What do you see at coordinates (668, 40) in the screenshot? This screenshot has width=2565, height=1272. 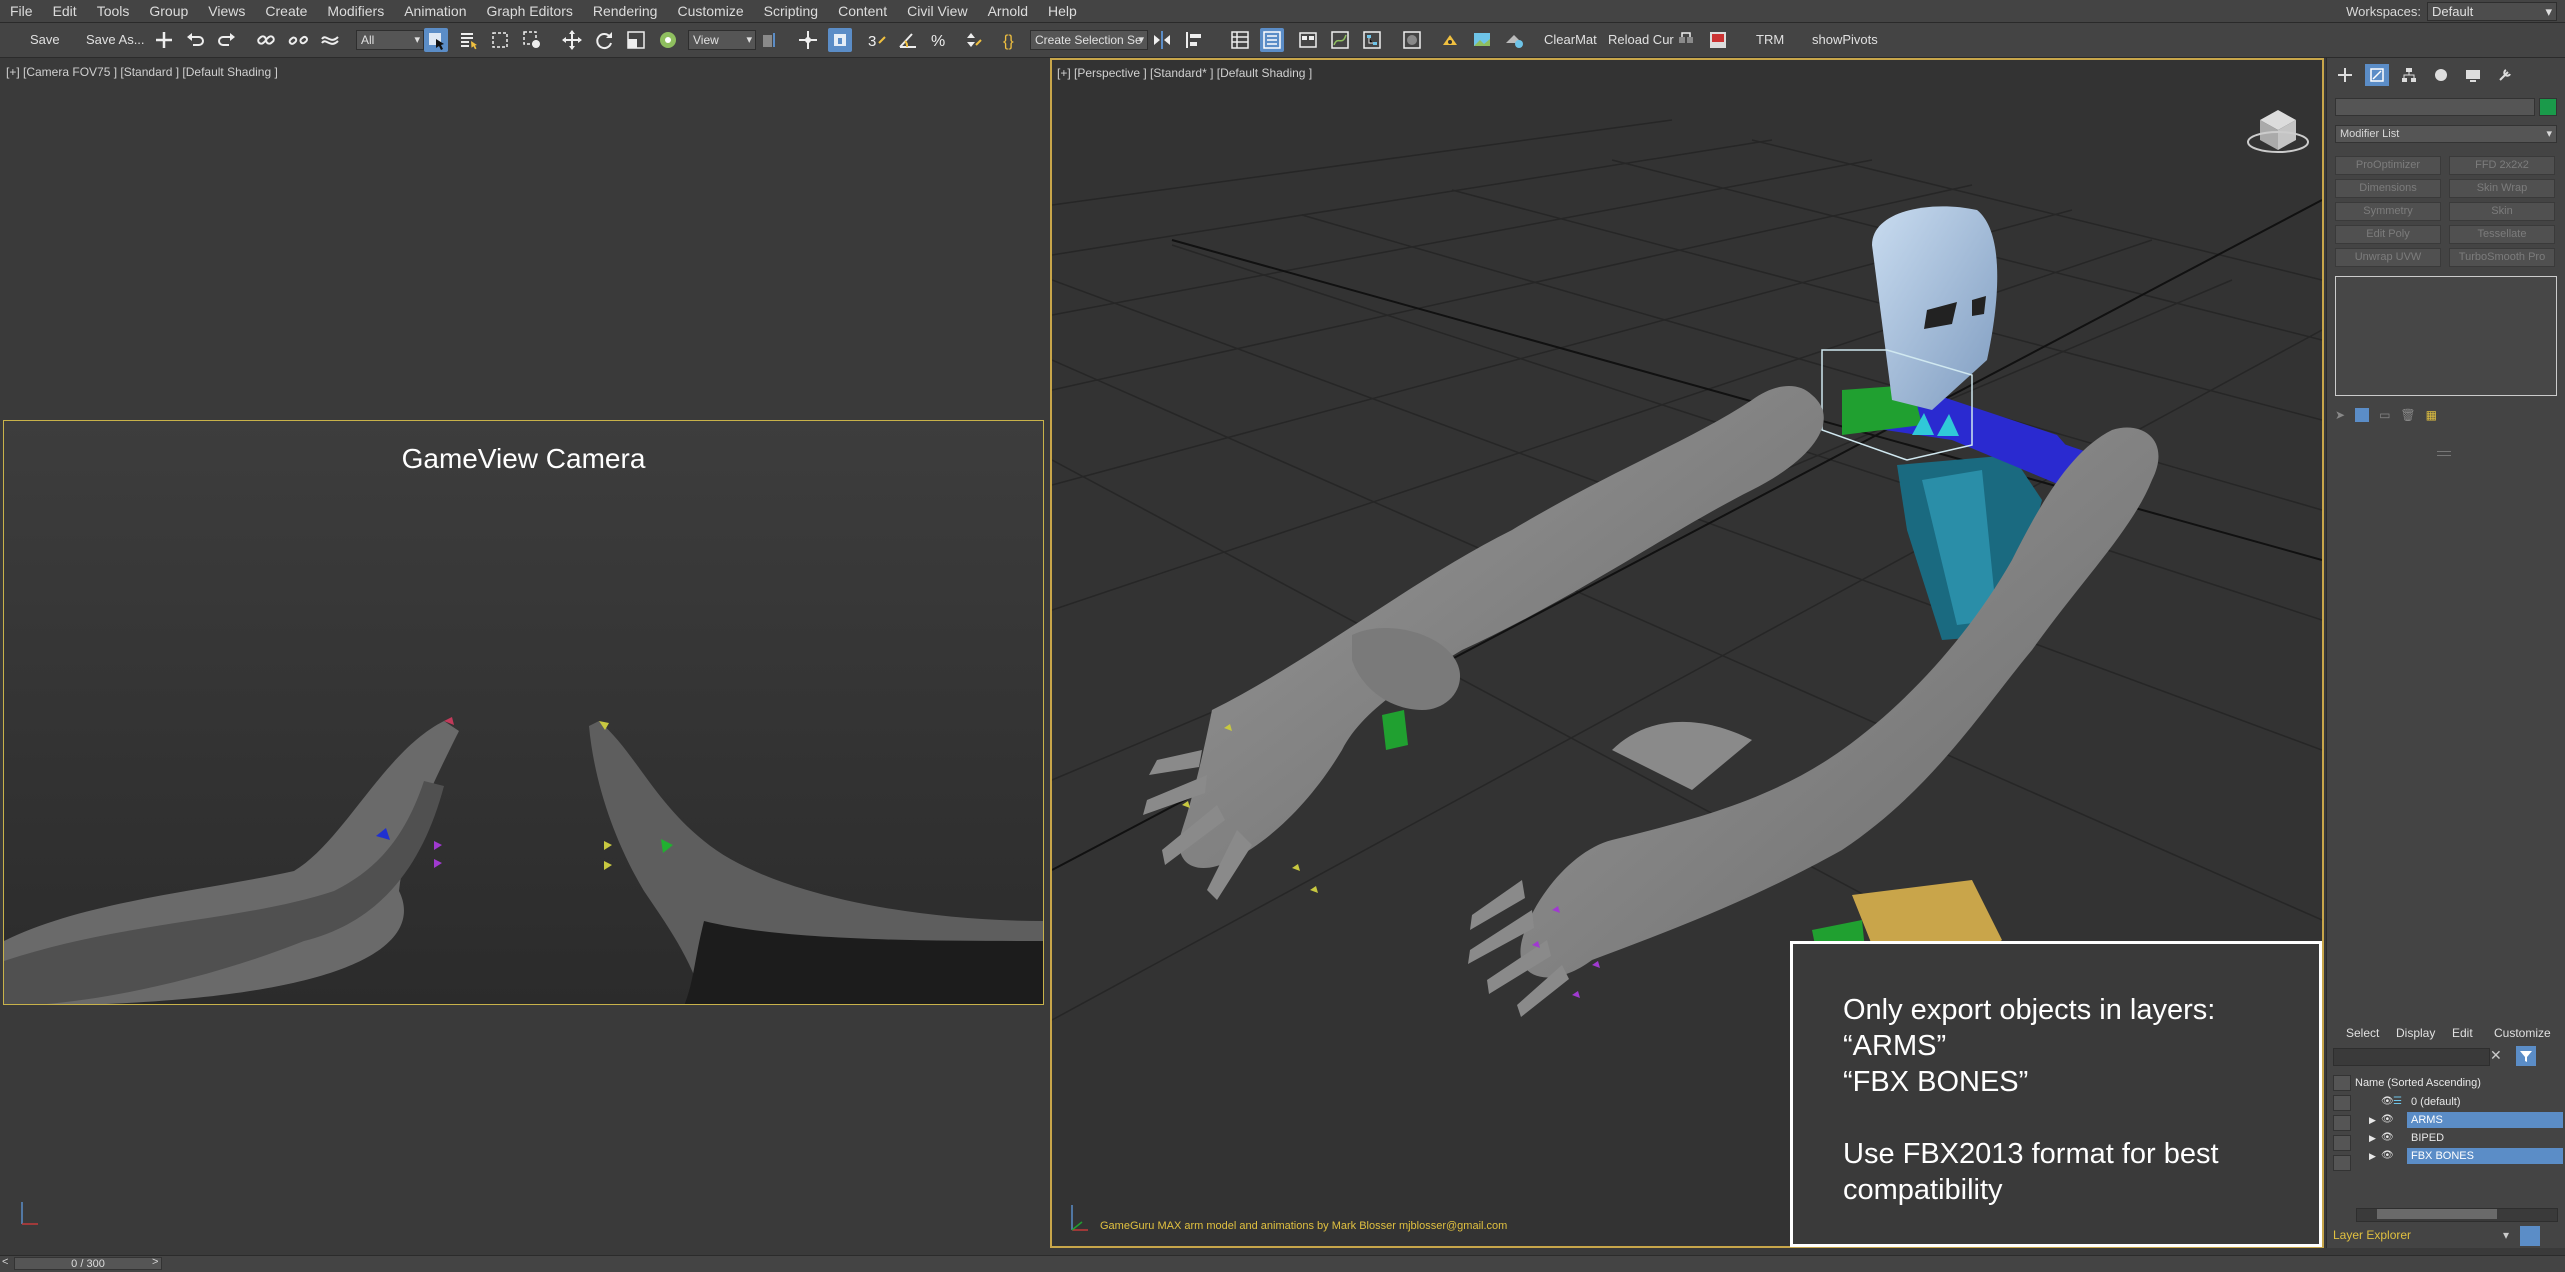 I see `place-icon` at bounding box center [668, 40].